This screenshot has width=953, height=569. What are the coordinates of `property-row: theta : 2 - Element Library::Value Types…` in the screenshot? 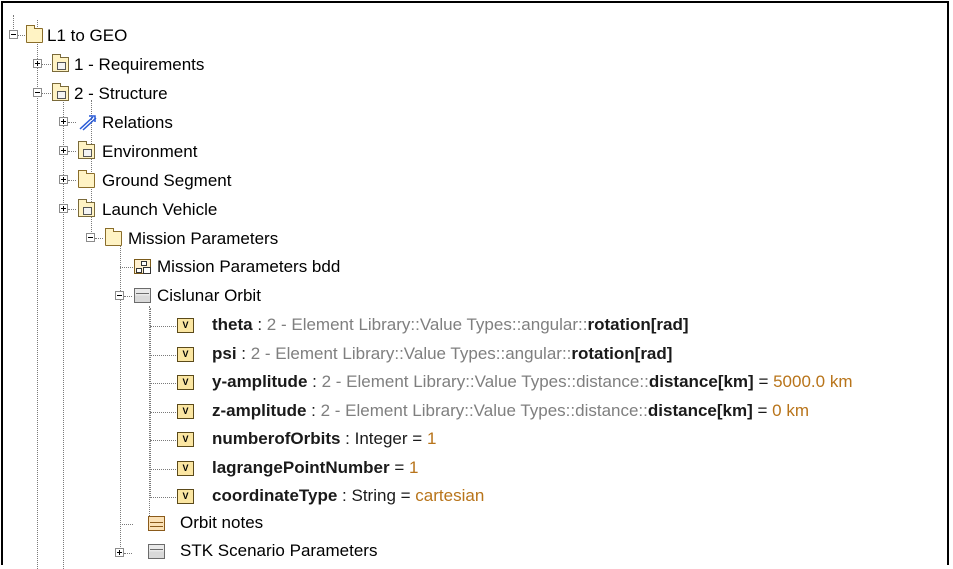 It's located at (450, 325).